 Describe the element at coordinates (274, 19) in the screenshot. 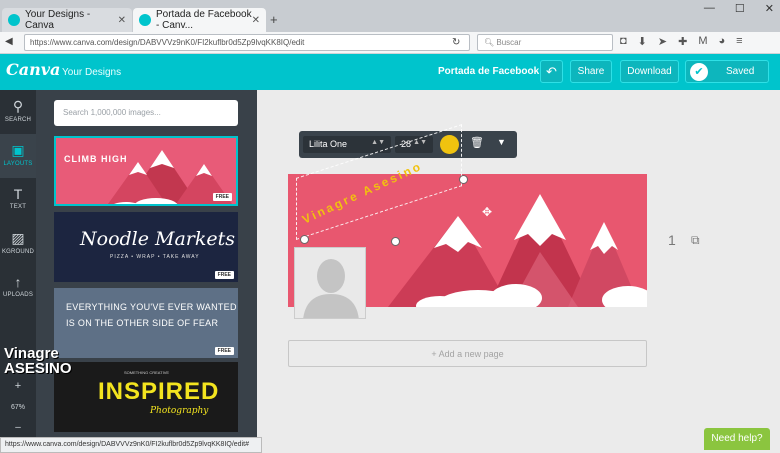

I see `new-tab-button: +` at that location.